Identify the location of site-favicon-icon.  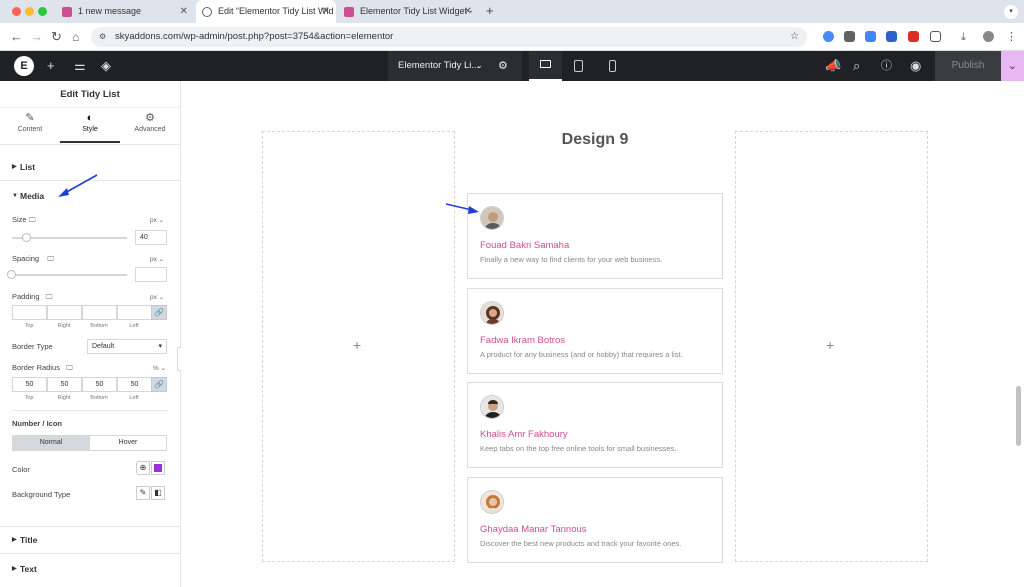
(67, 11).